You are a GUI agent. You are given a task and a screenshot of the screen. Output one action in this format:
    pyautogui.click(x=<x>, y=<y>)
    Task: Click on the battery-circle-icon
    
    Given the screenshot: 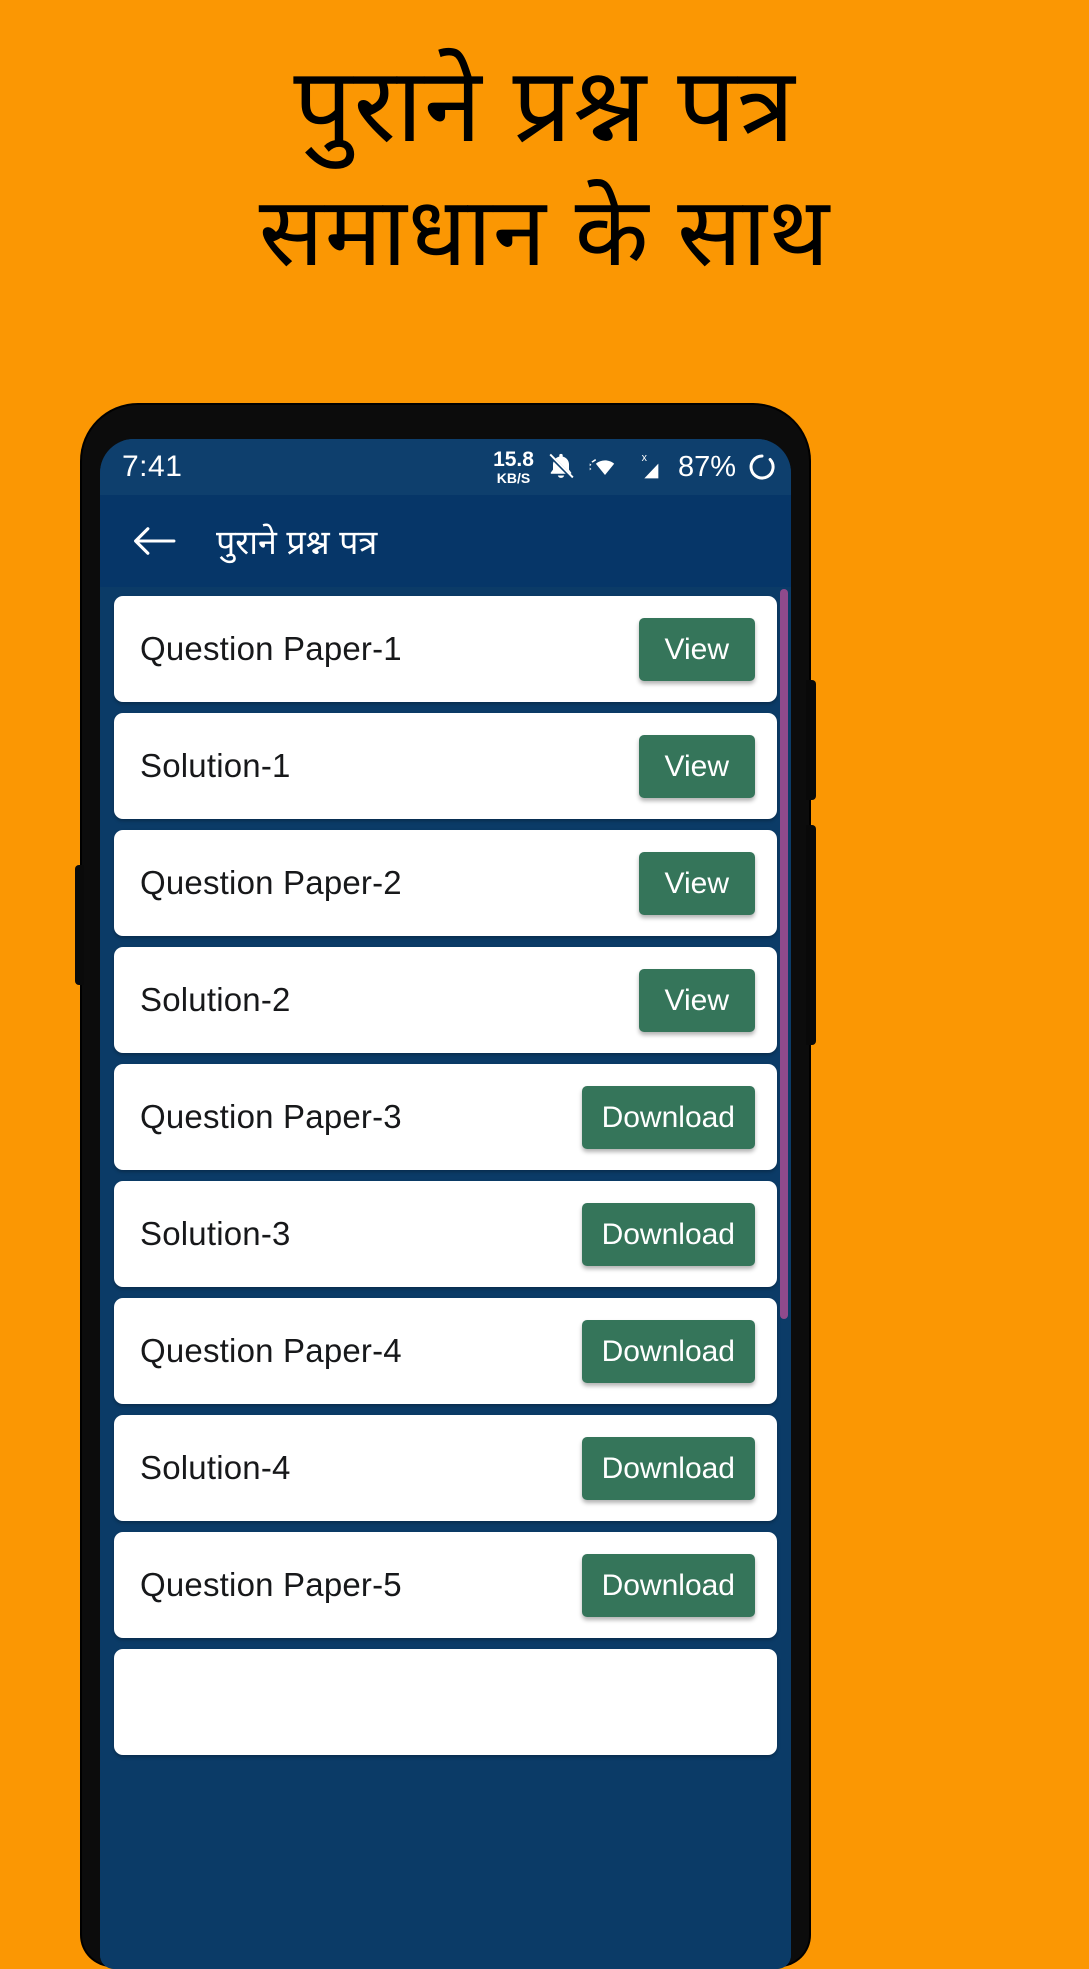 What is the action you would take?
    pyautogui.click(x=762, y=467)
    